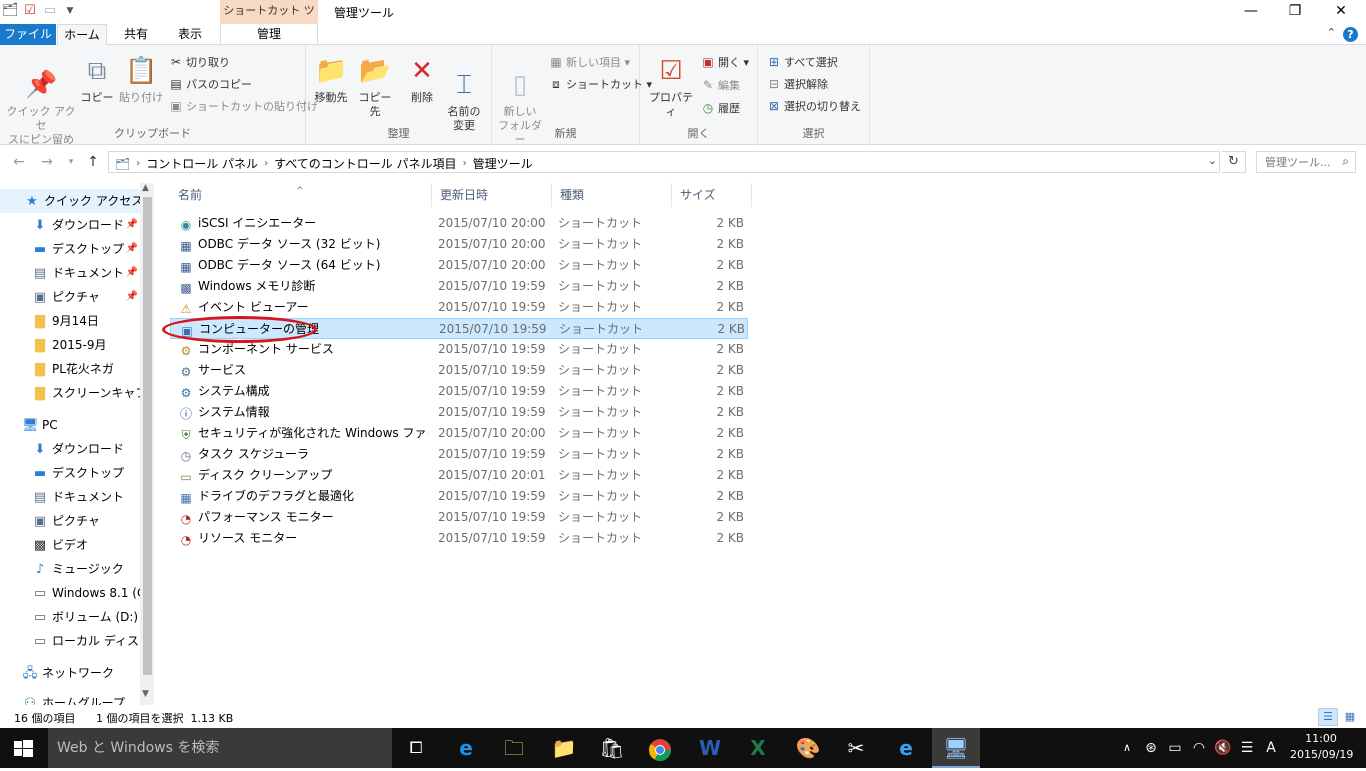 Image resolution: width=1366 pixels, height=771 pixels. I want to click on nav-quick-access-item: ▇スクリーンキャプチャ, so click(70, 393).